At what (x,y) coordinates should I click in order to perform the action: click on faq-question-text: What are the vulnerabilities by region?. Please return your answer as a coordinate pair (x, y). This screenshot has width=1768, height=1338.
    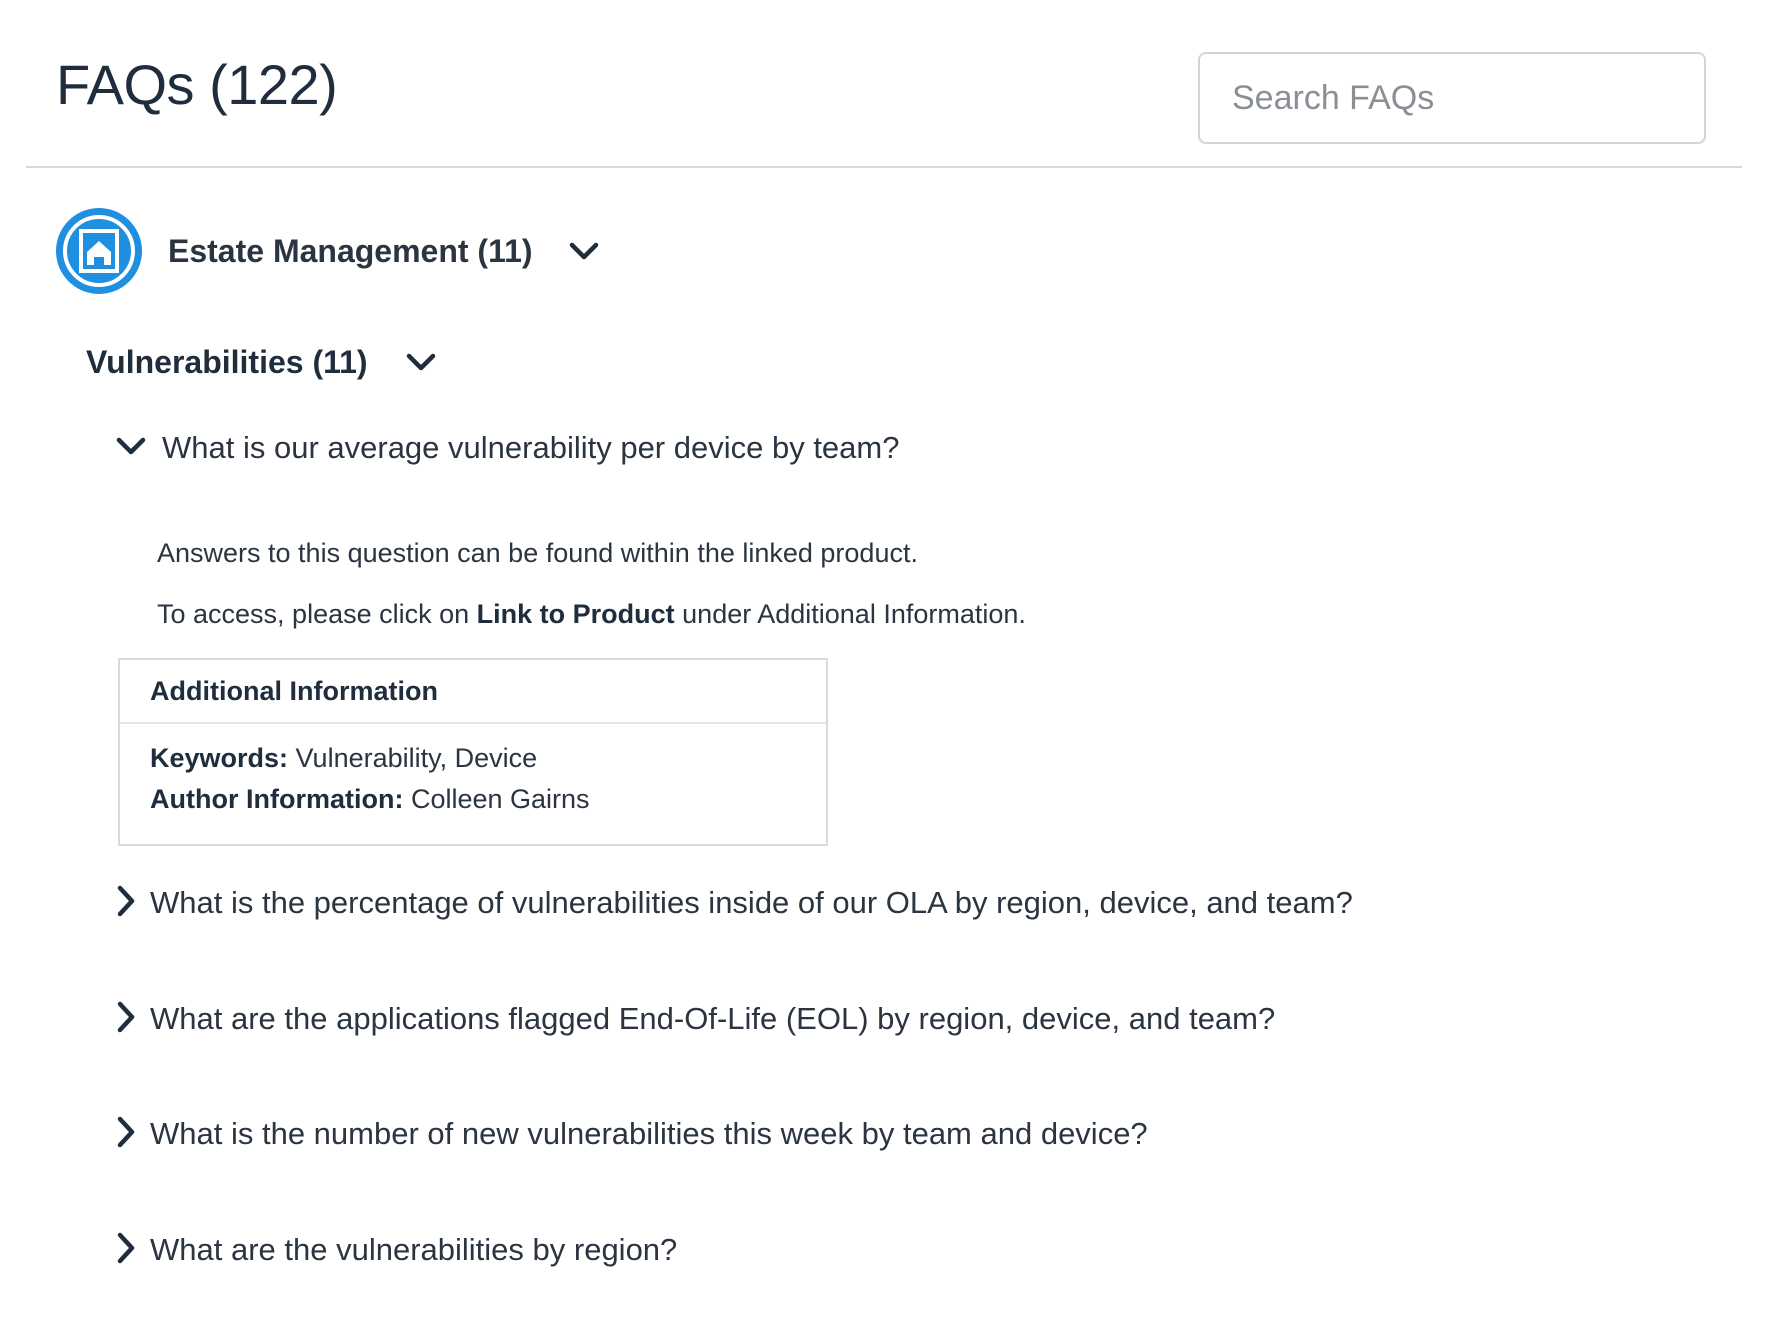
    Looking at the image, I should click on (414, 1249).